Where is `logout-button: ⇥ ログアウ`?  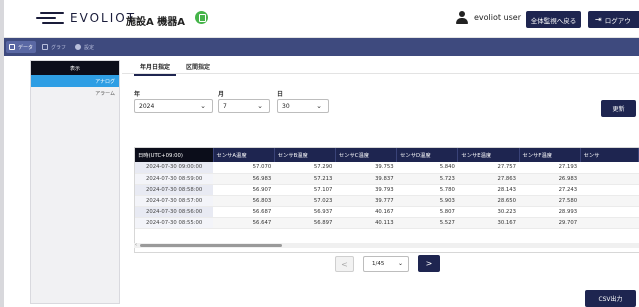 logout-button: ⇥ ログアウ is located at coordinates (613, 19).